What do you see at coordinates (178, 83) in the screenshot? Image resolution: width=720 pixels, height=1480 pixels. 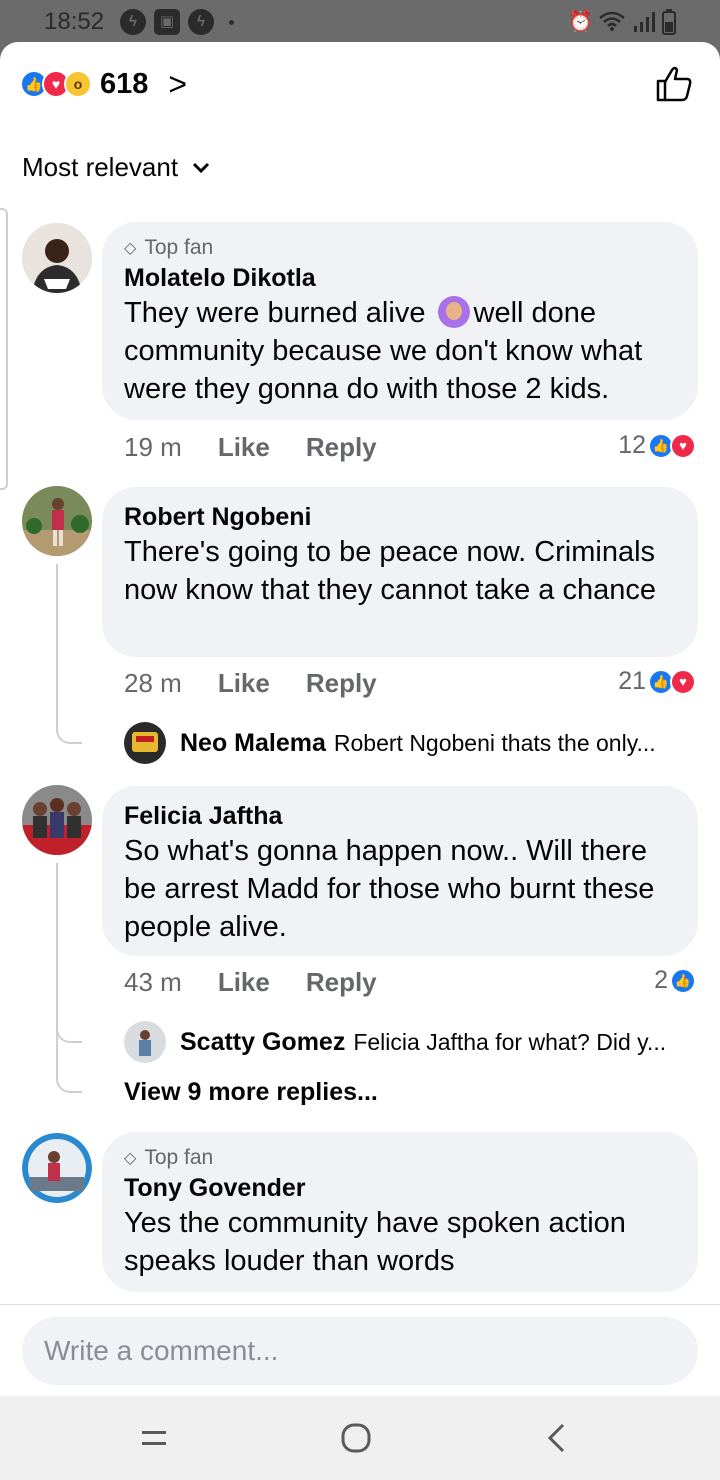 I see `chevron-right-icon: >` at bounding box center [178, 83].